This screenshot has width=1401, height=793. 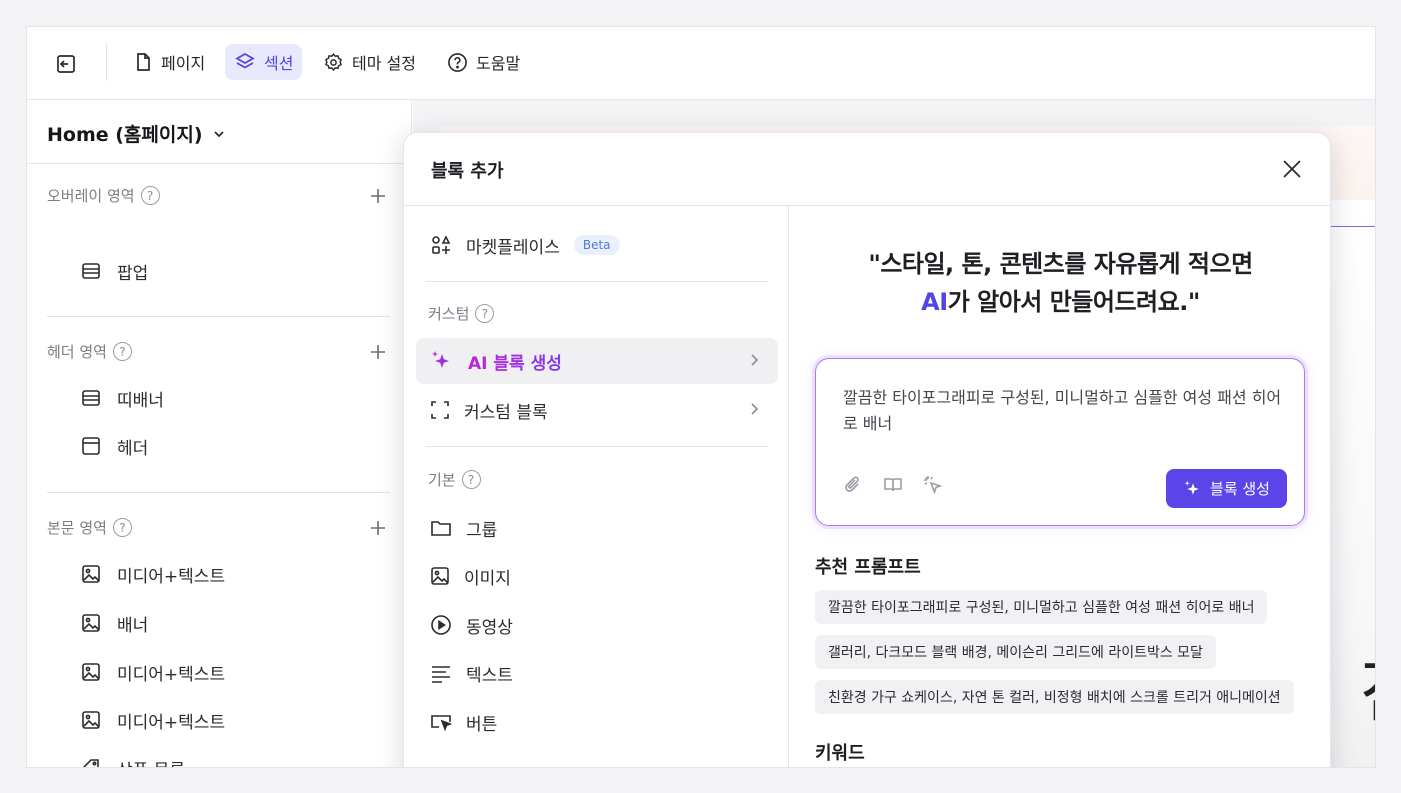 I want to click on close-icon, so click(x=1292, y=169).